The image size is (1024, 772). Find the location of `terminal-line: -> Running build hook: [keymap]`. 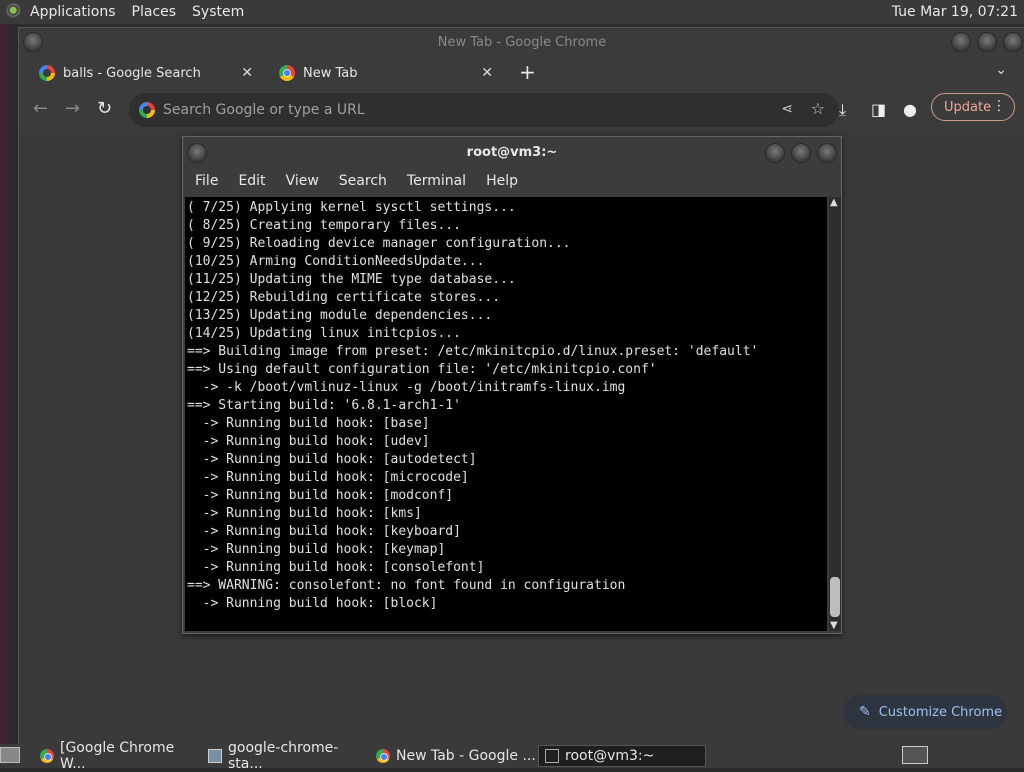

terminal-line: -> Running build hook: [keymap] is located at coordinates (316, 549).